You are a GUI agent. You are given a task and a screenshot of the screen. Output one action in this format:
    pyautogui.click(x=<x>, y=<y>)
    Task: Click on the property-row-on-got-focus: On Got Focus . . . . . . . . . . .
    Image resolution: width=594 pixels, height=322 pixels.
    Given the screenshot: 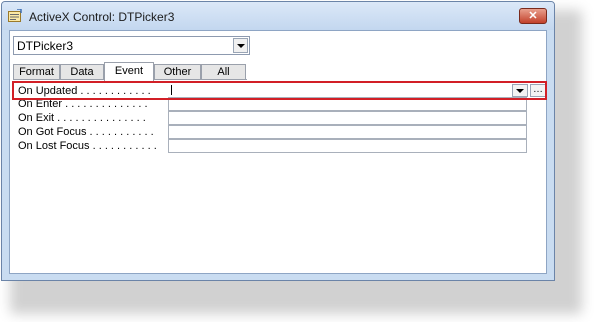 What is the action you would take?
    pyautogui.click(x=273, y=132)
    